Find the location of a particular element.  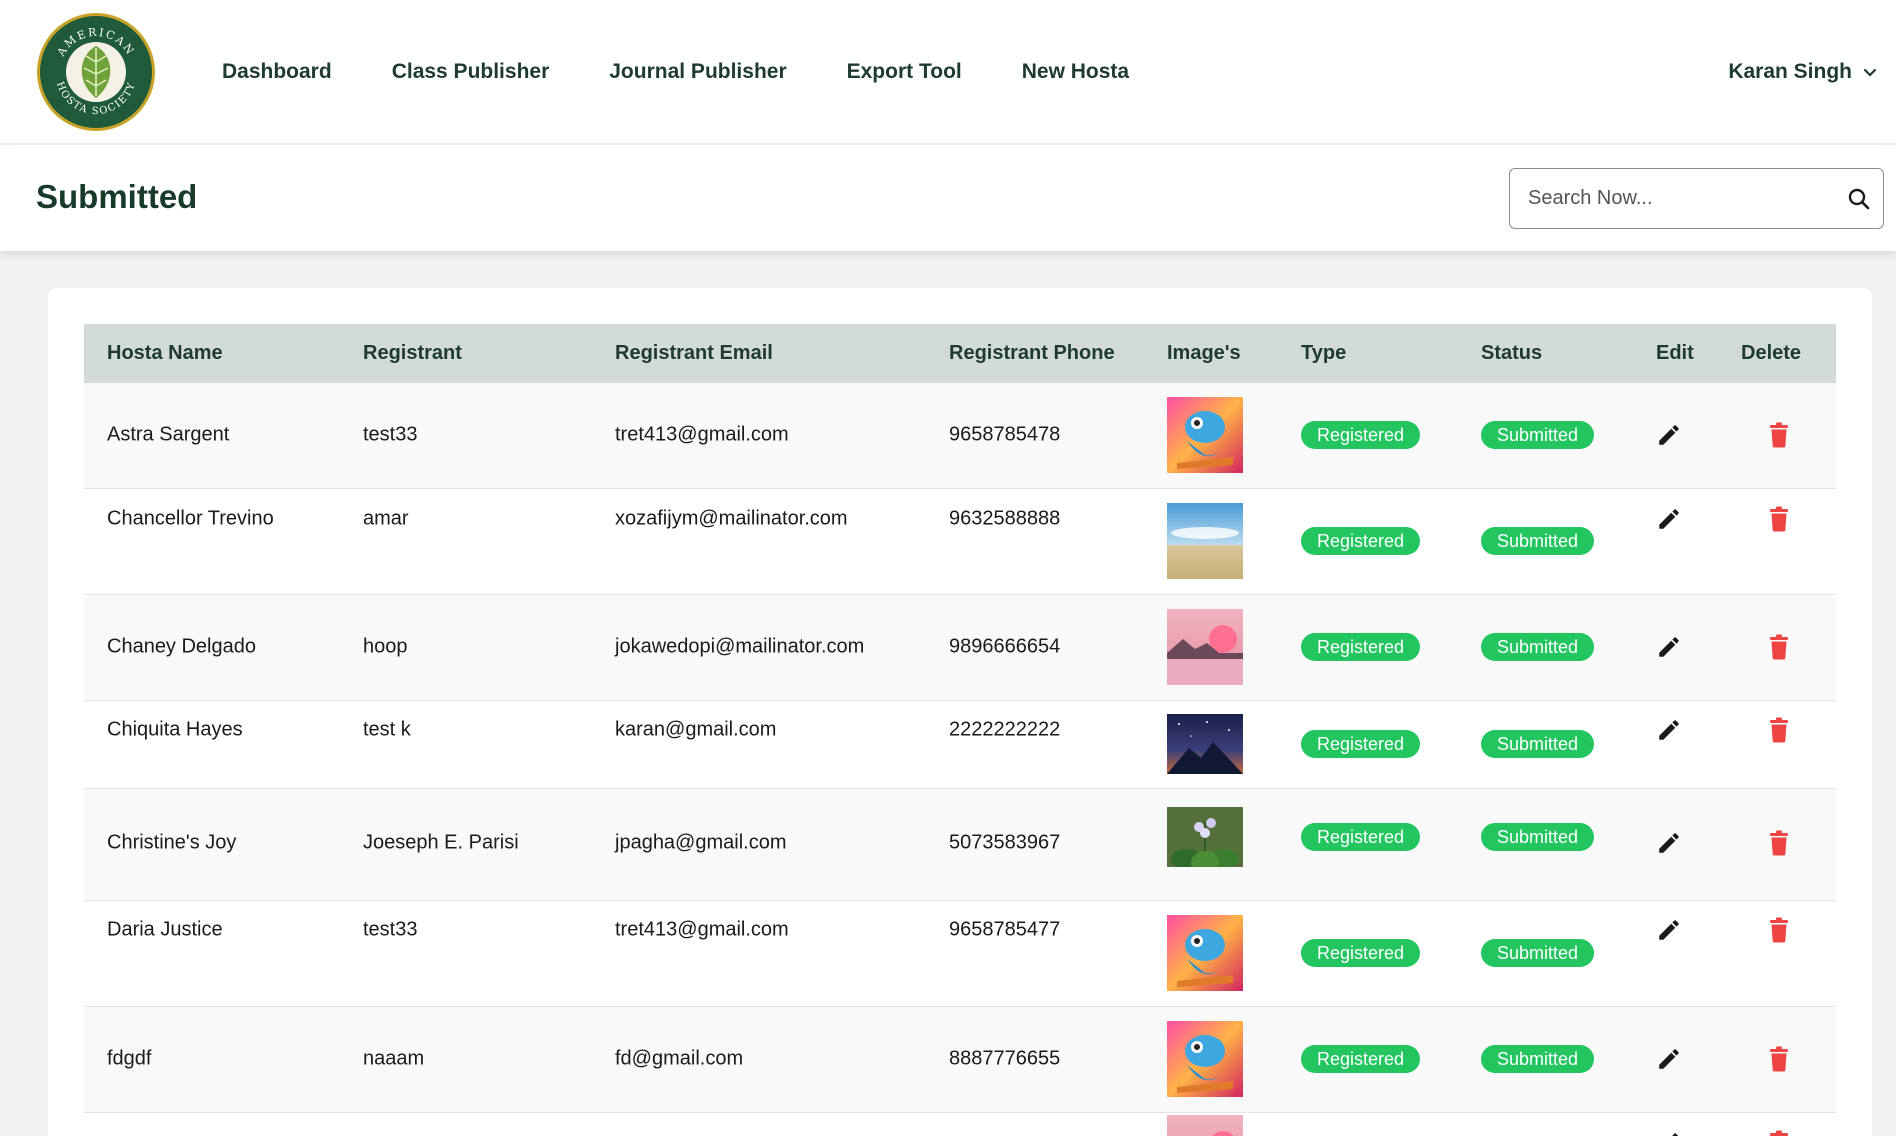

hosta-name-cell: Chaney Delgado is located at coordinates (181, 647).